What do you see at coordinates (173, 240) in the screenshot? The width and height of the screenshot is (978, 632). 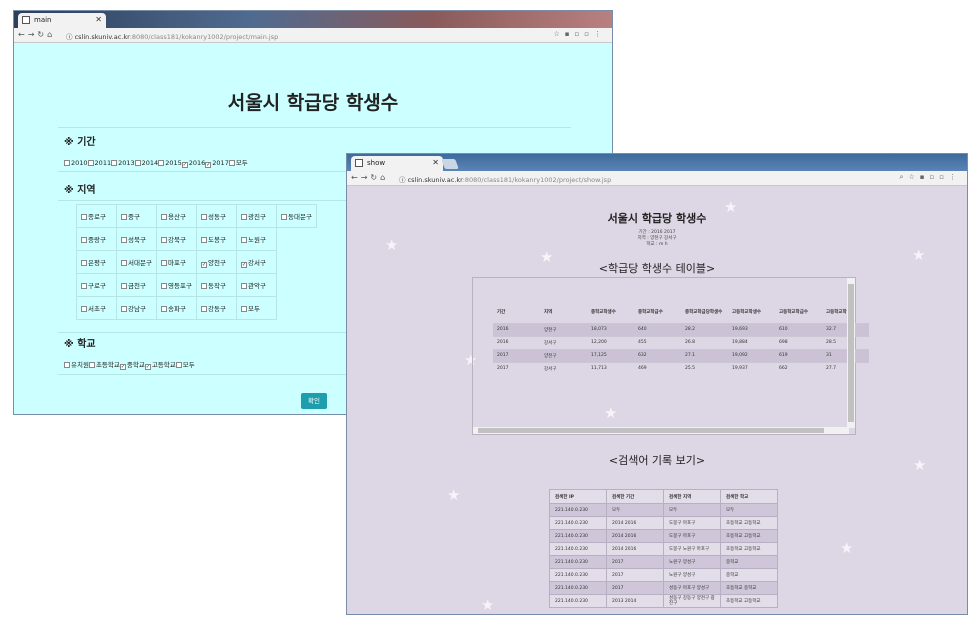 I see `region-option: 강북구` at bounding box center [173, 240].